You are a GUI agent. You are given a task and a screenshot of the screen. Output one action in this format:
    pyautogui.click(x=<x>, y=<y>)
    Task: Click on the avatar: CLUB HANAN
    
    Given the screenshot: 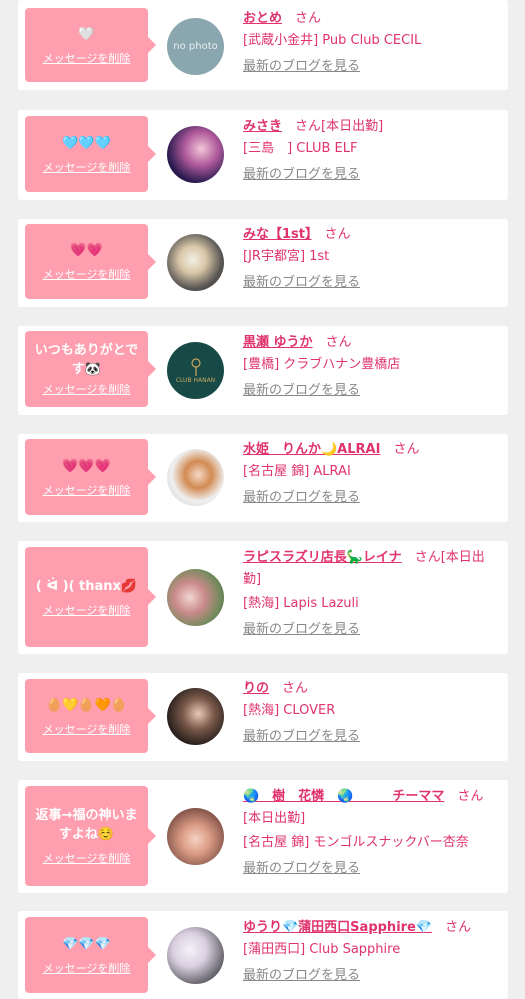 What is the action you would take?
    pyautogui.click(x=195, y=370)
    